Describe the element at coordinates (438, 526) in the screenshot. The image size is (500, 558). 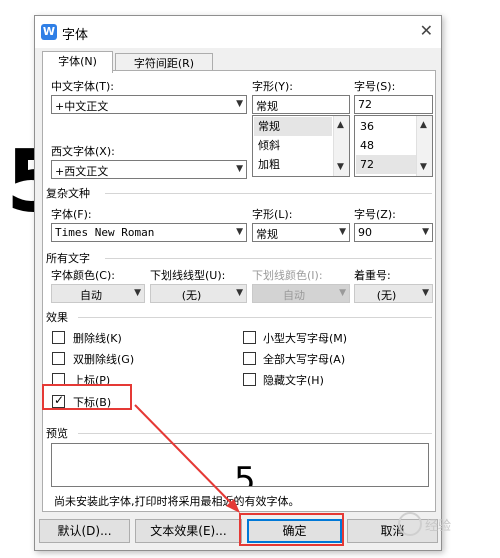
I see `watermark-text: 经验` at that location.